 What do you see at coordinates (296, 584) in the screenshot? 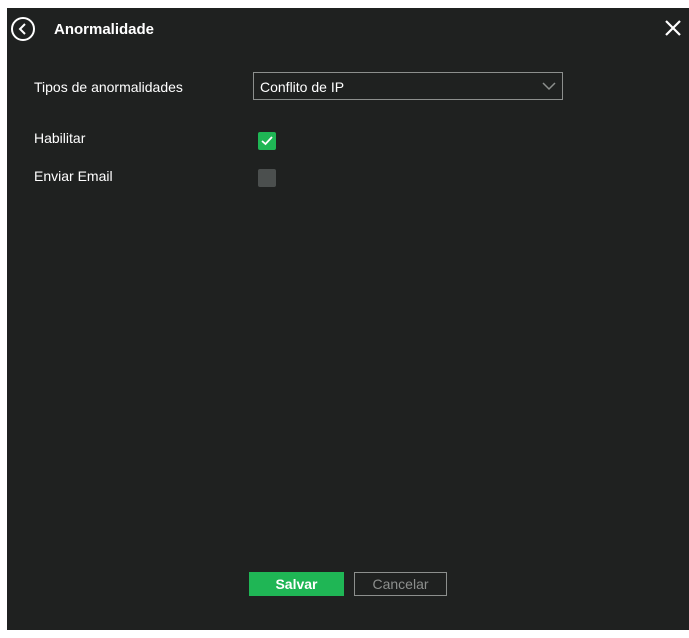
I see `save-button: Salvar` at bounding box center [296, 584].